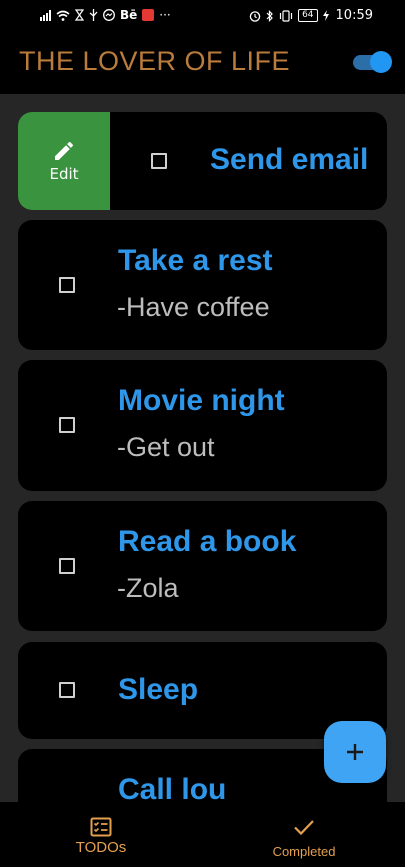 The width and height of the screenshot is (405, 867). Describe the element at coordinates (93, 15) in the screenshot. I see `usb-icon` at that location.